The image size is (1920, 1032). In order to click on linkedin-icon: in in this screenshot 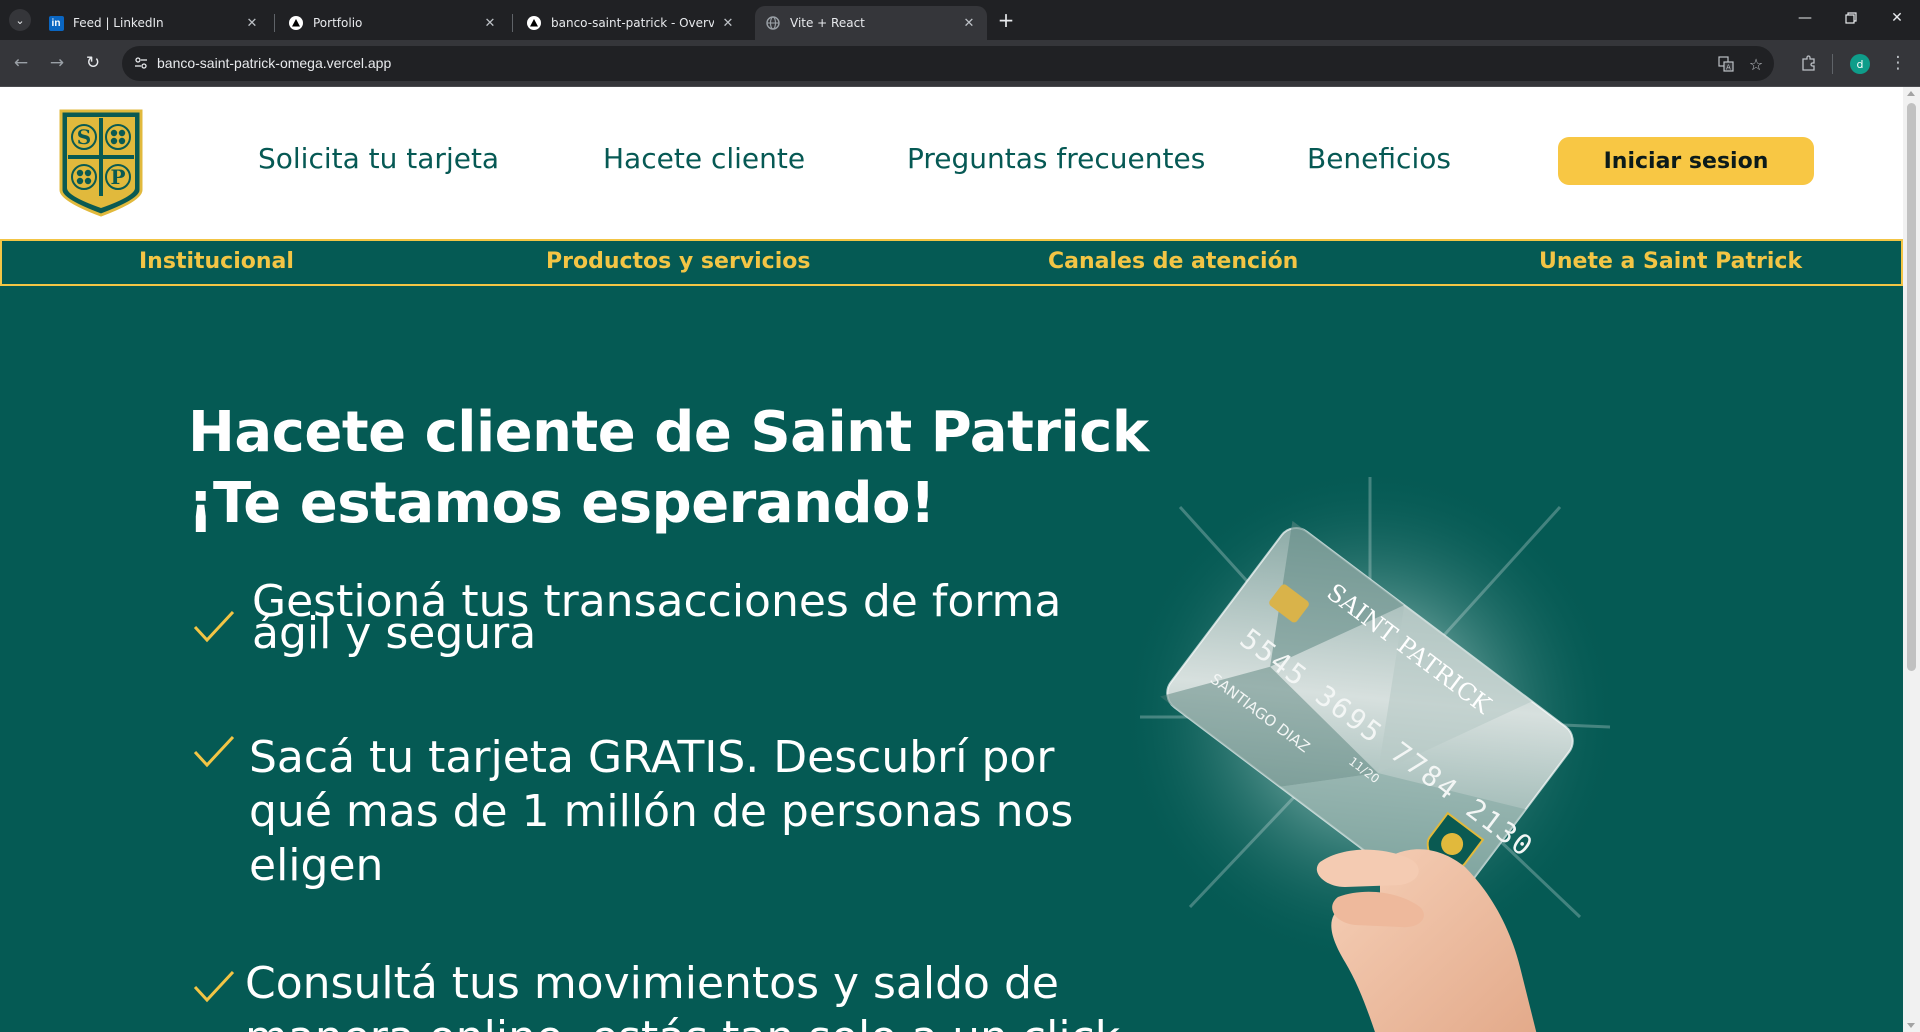, I will do `click(56, 23)`.